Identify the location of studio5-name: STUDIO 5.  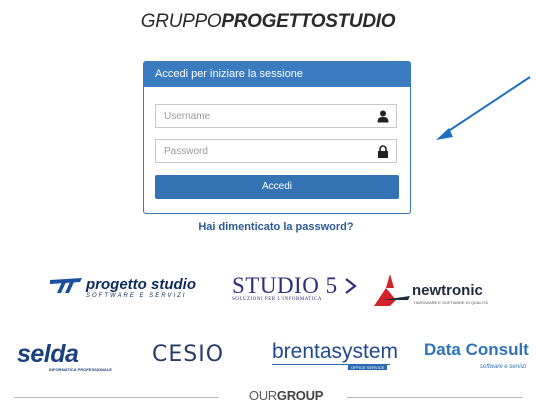
(285, 285).